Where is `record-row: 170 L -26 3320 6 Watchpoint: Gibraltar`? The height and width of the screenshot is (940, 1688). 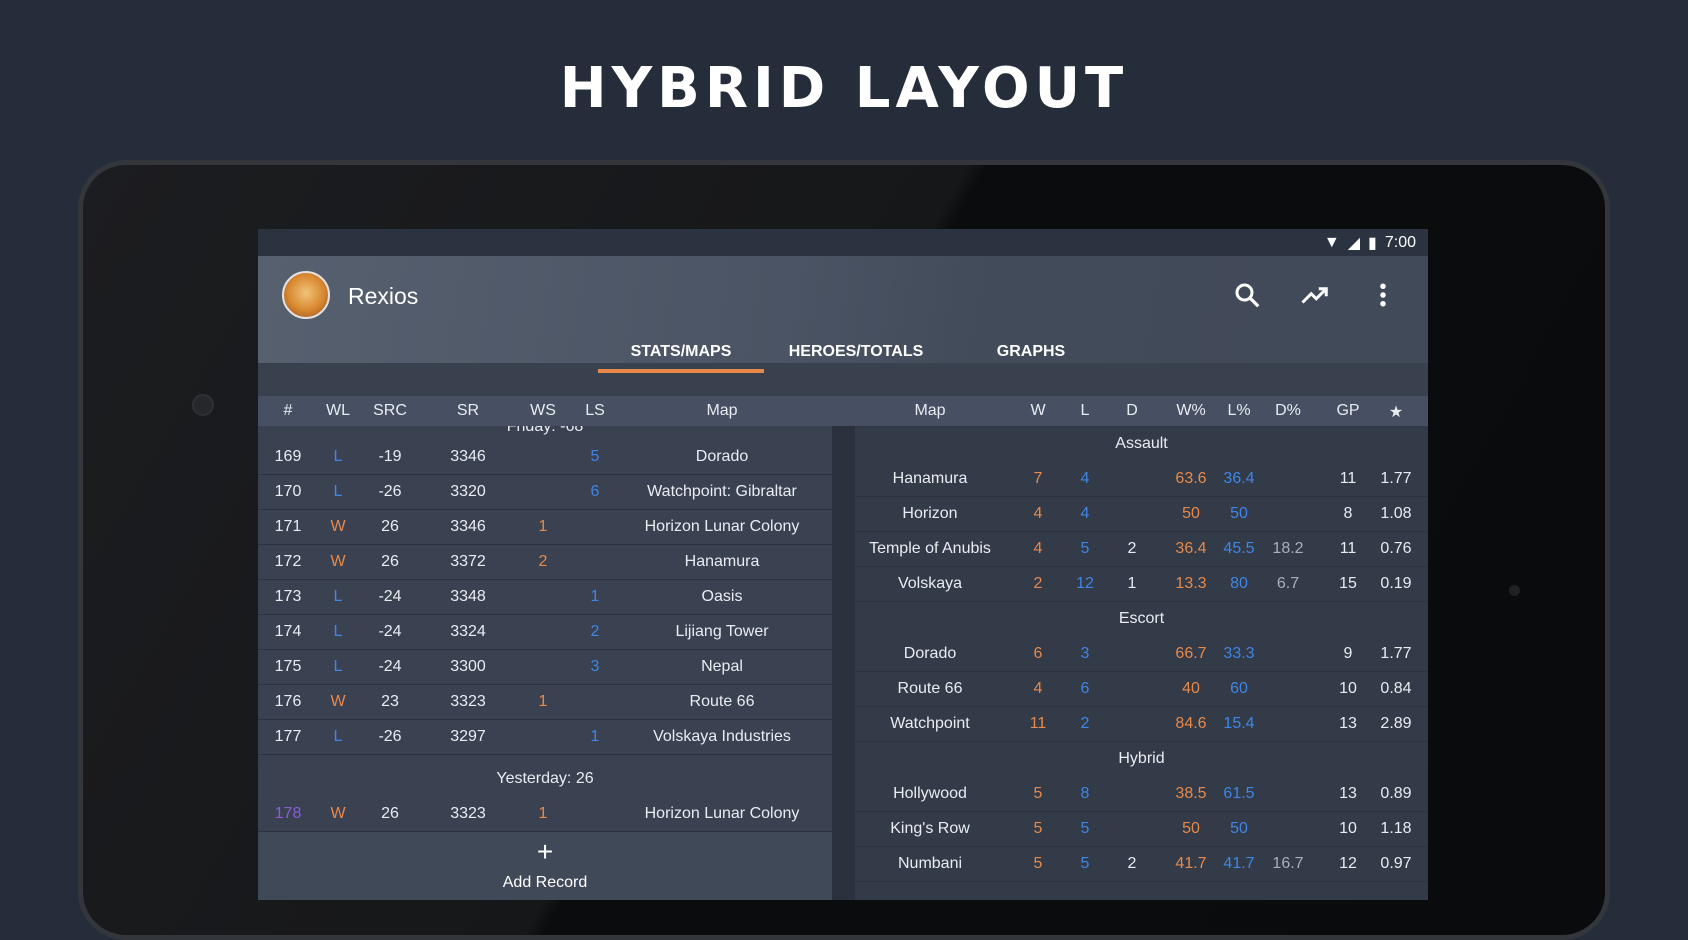 record-row: 170 L -26 3320 6 Watchpoint: Gibraltar is located at coordinates (545, 492).